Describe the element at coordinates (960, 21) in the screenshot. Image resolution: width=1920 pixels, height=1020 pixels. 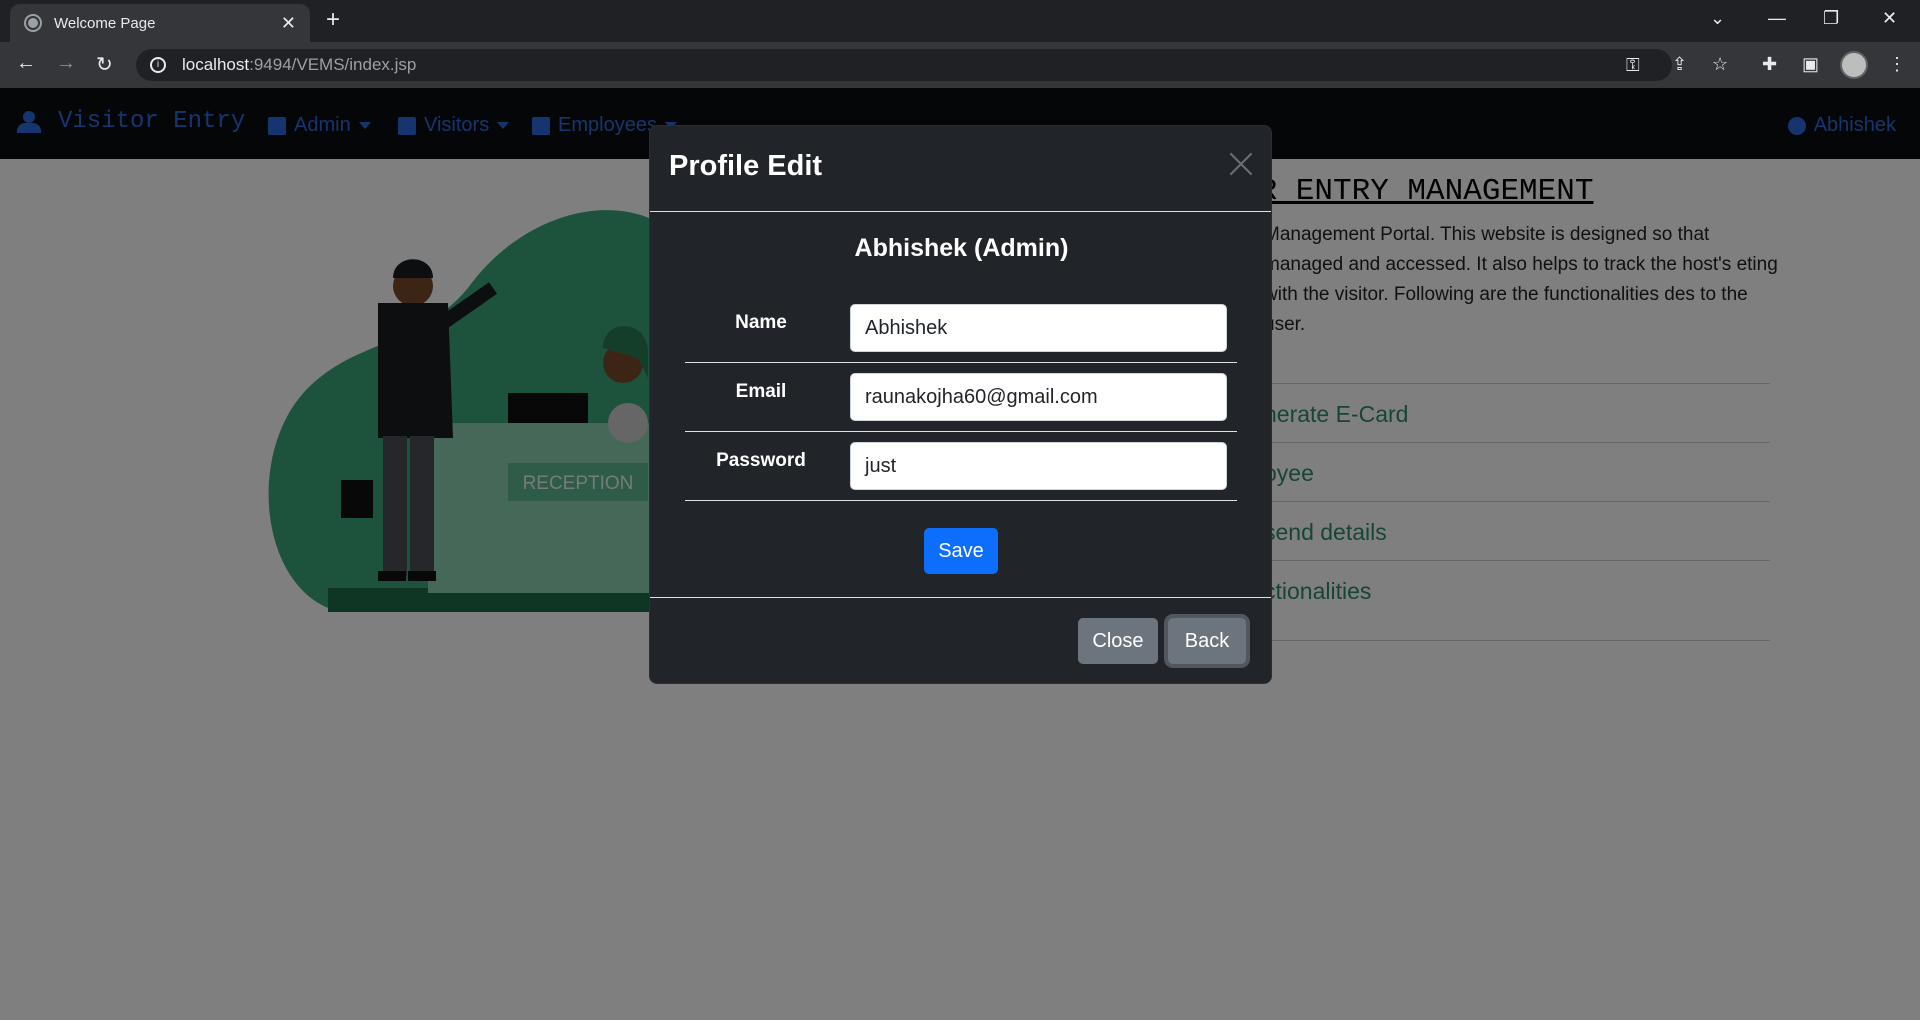
I see `browser-tab-strip: Welcome Page ✕ + ⌄ — ❐ ✕` at that location.